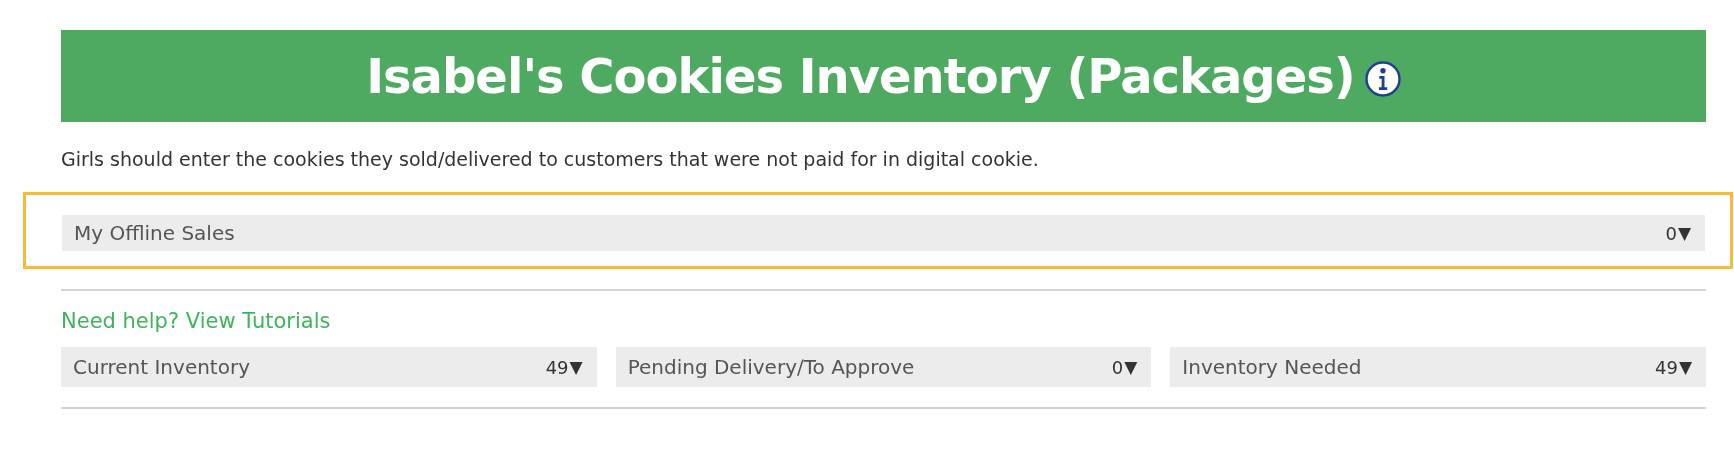  I want to click on summary-label: Inventory Needed, so click(1272, 367).